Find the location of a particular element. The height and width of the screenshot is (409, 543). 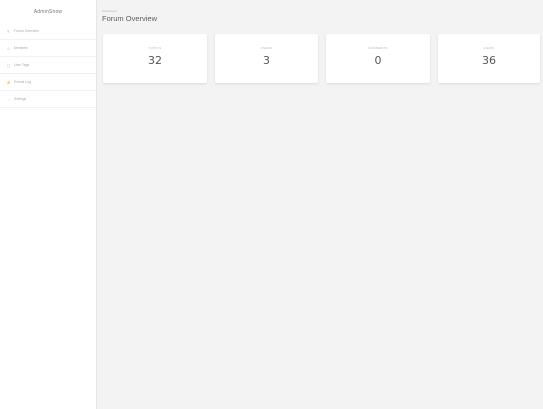

sidebar-item-label: Events Log is located at coordinates (22, 82).